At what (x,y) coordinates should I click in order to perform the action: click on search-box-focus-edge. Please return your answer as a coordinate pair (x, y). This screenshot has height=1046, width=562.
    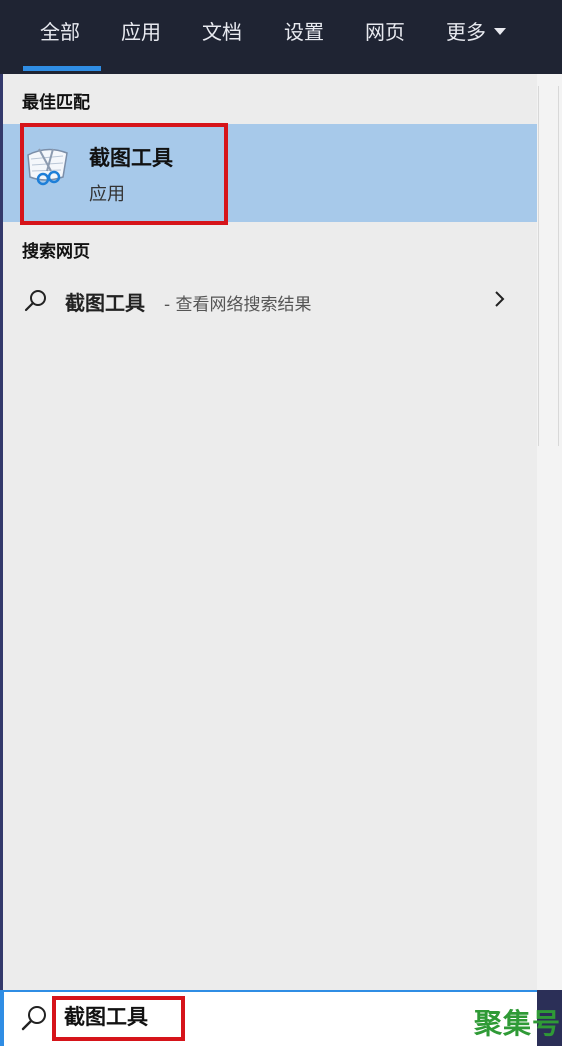
    Looking at the image, I should click on (2, 1018).